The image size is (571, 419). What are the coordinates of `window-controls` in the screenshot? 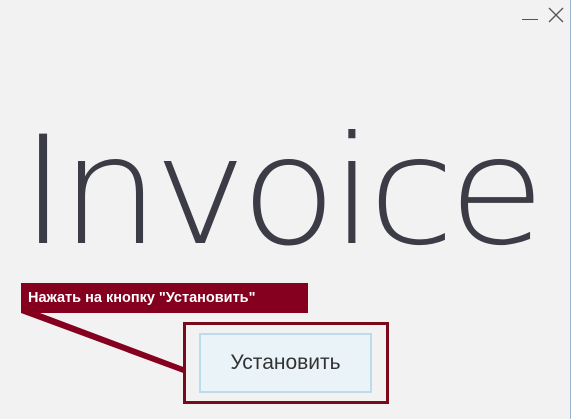 It's located at (544, 15).